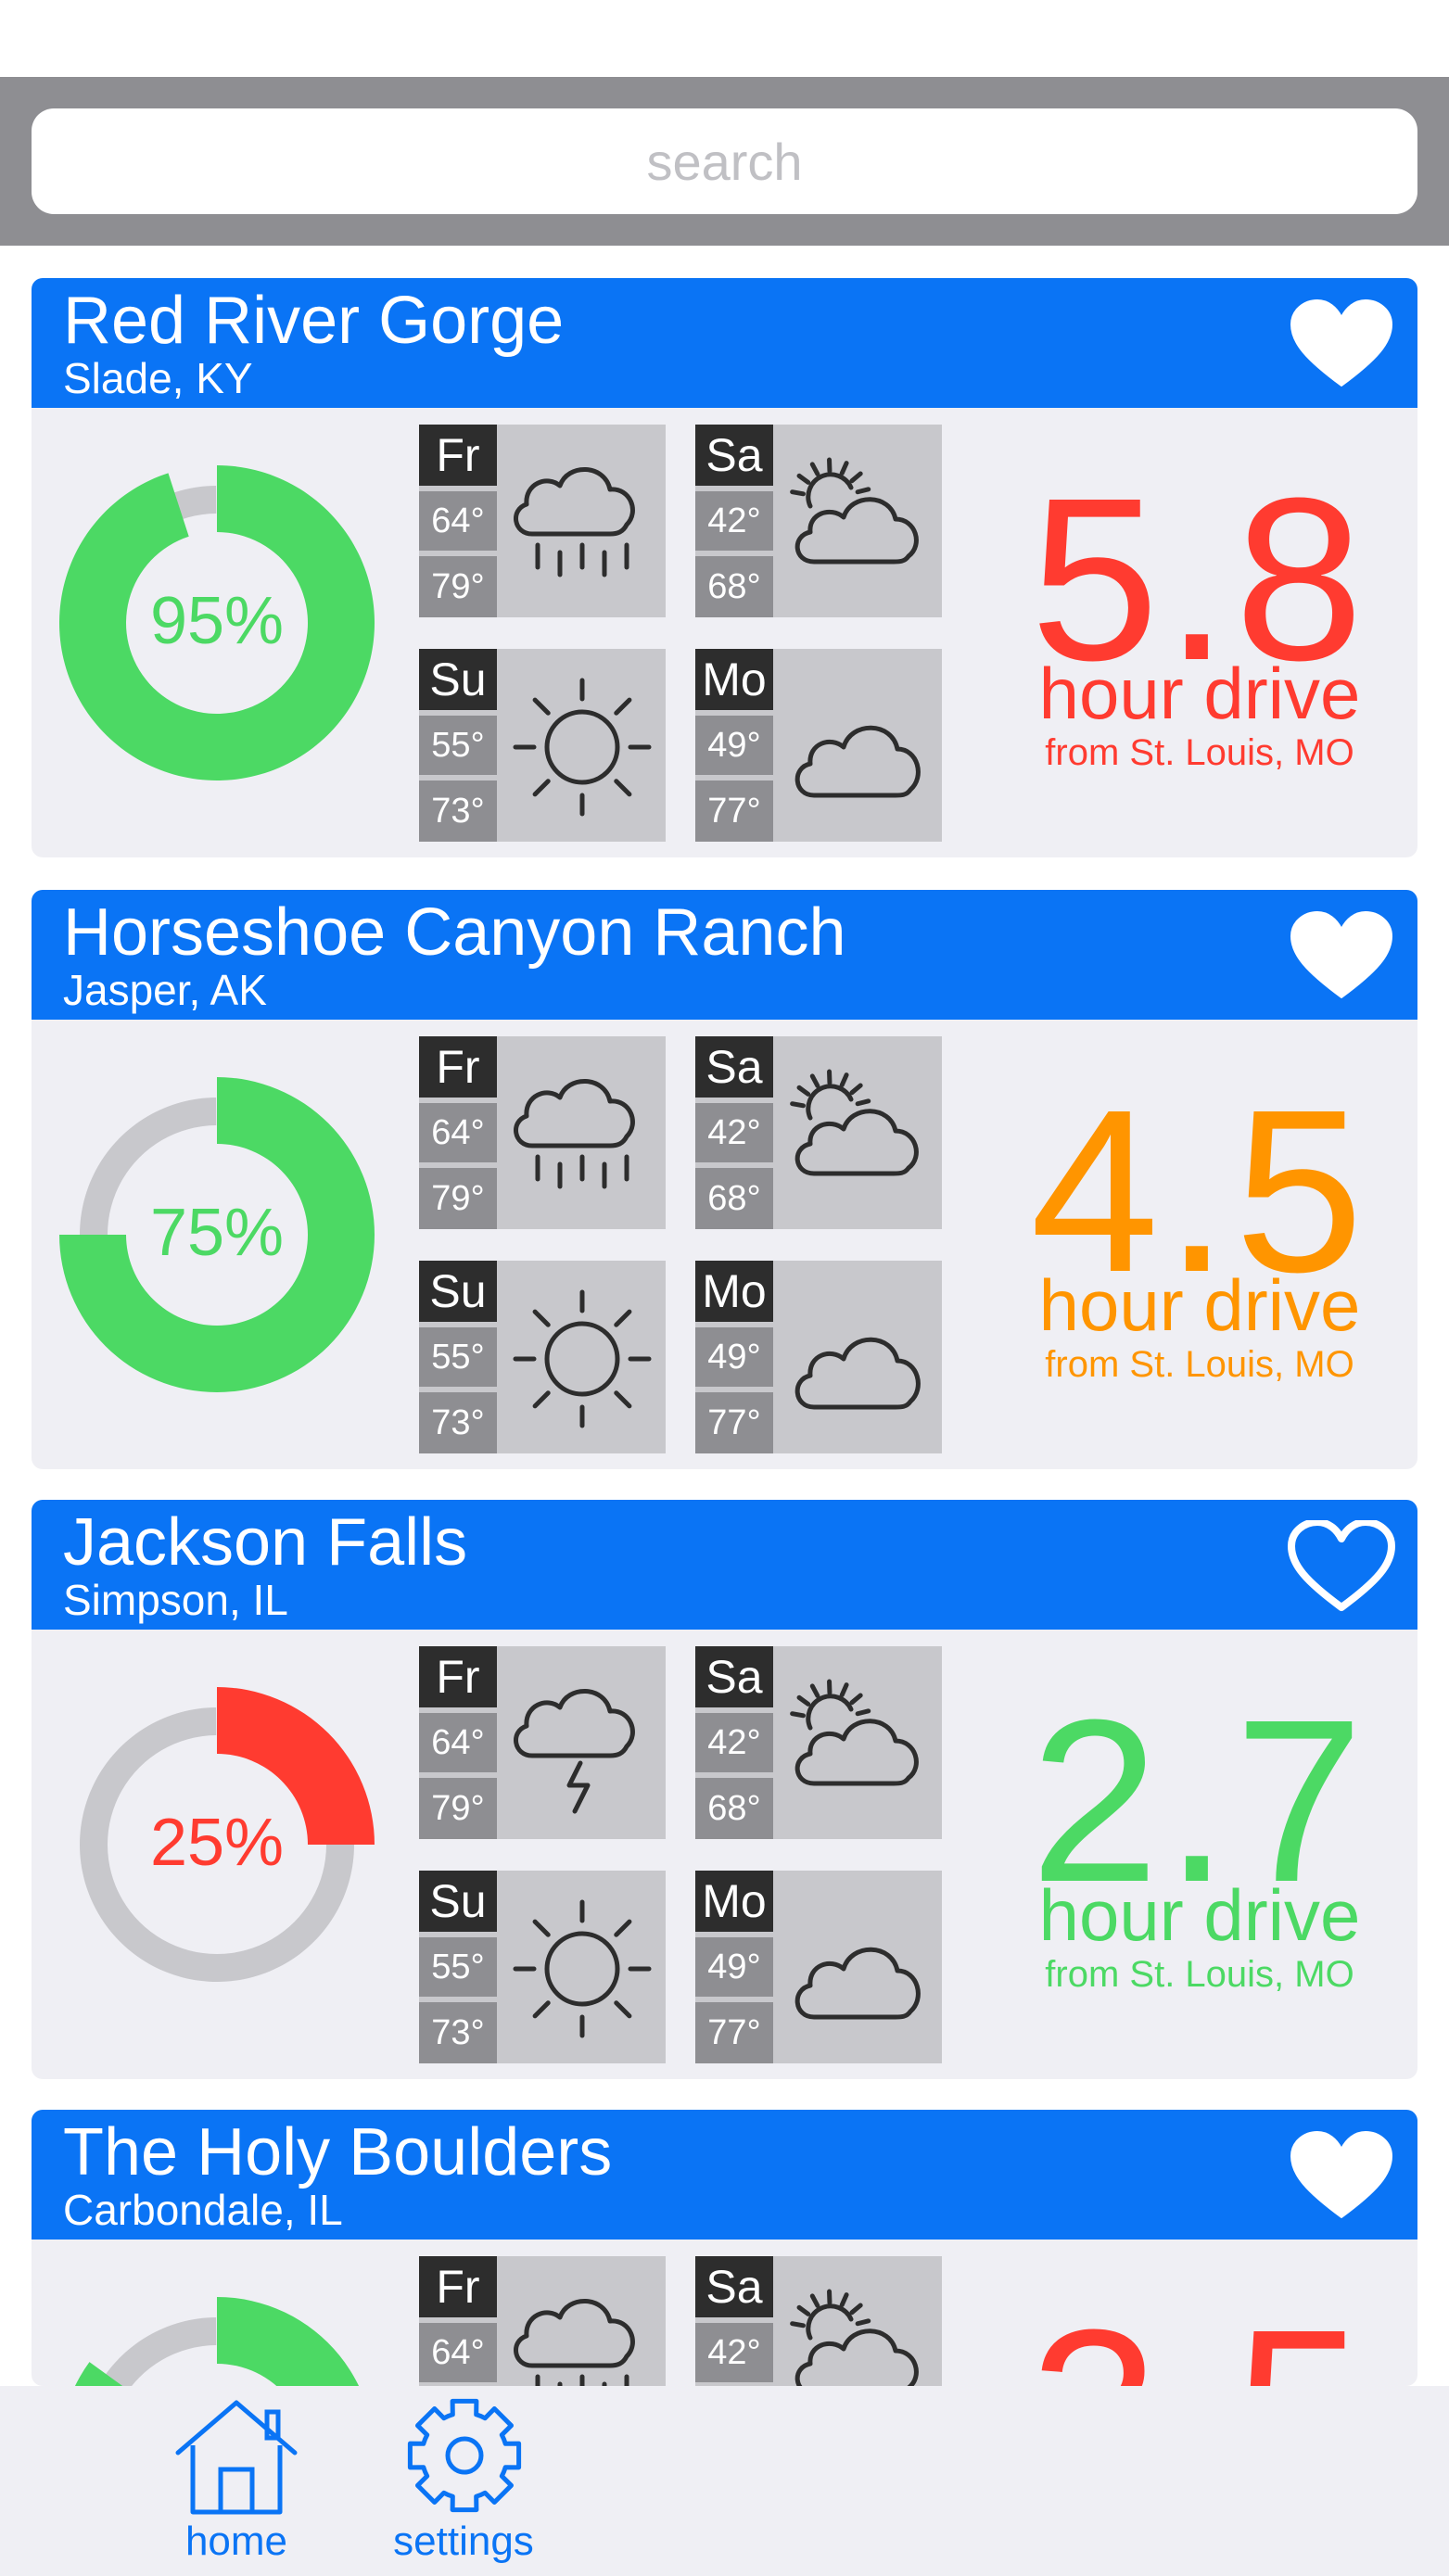  What do you see at coordinates (217, 1843) in the screenshot?
I see `conditions-percent: 25%` at bounding box center [217, 1843].